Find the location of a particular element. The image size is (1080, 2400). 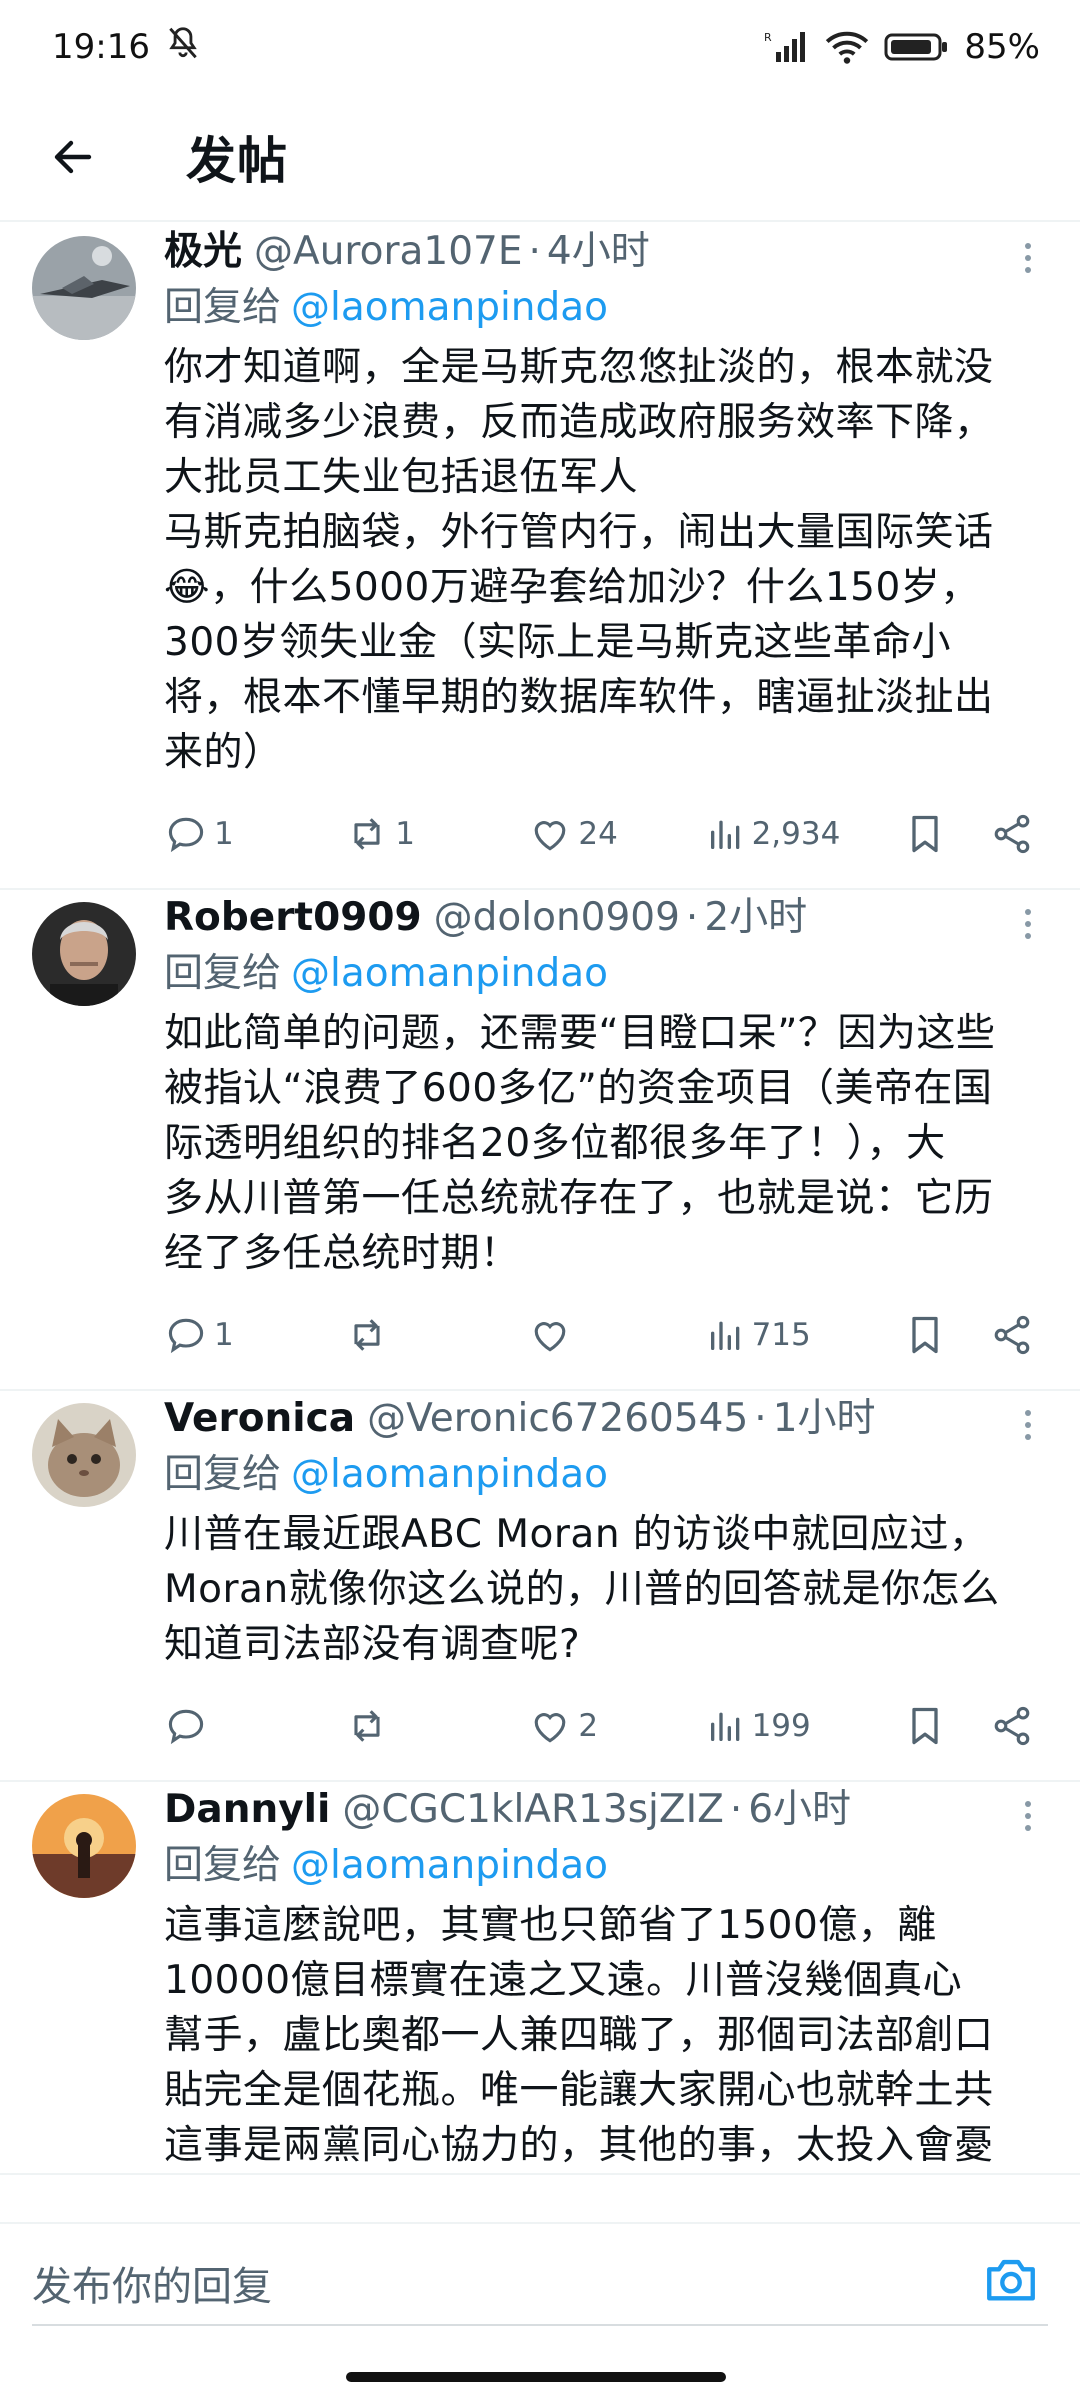

author-name: Dannyli is located at coordinates (247, 1810).